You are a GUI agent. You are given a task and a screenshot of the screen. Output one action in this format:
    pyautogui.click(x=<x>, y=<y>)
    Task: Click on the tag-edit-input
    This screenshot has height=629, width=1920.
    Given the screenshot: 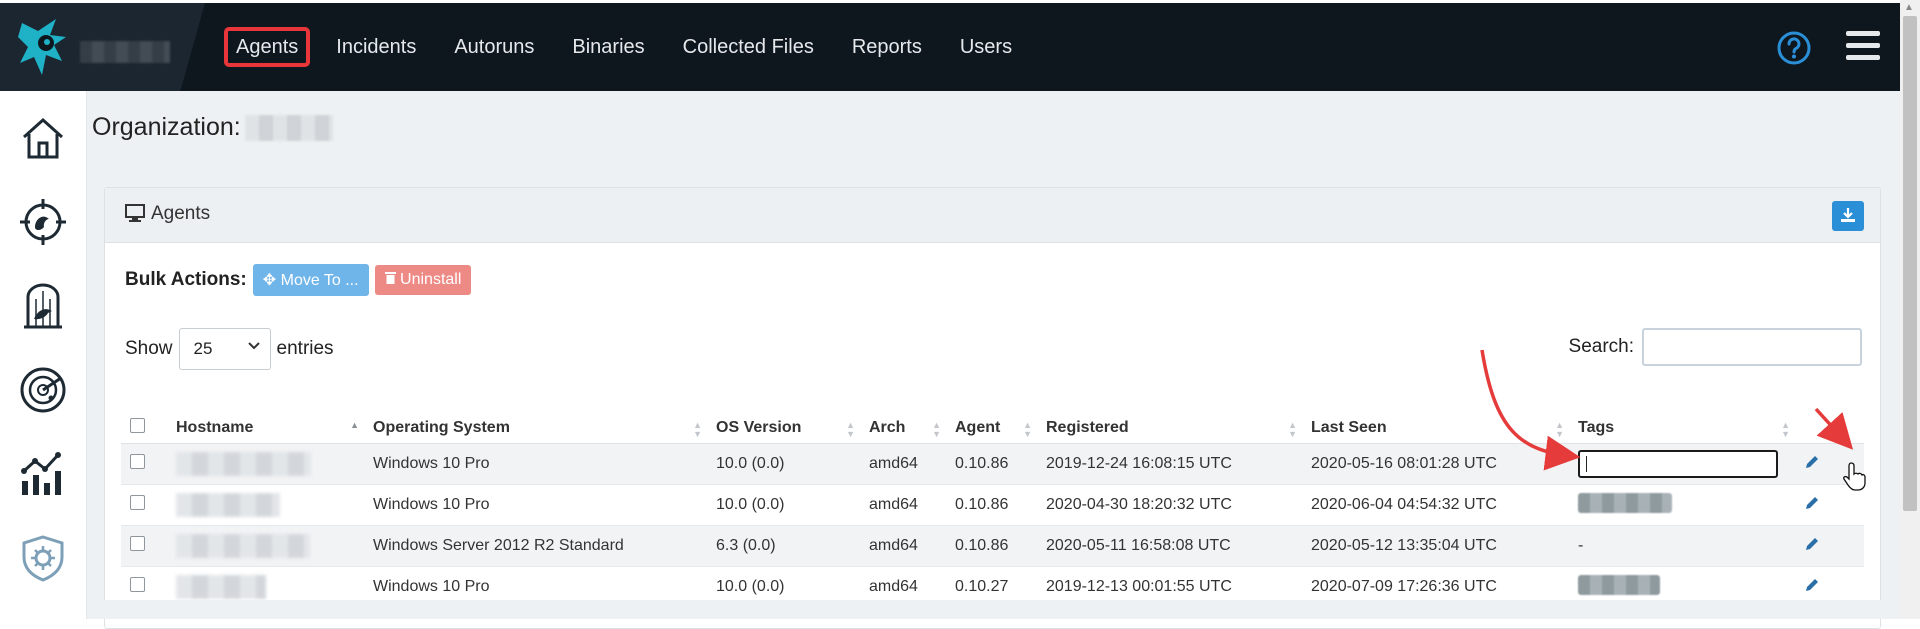 What is the action you would take?
    pyautogui.click(x=1678, y=464)
    